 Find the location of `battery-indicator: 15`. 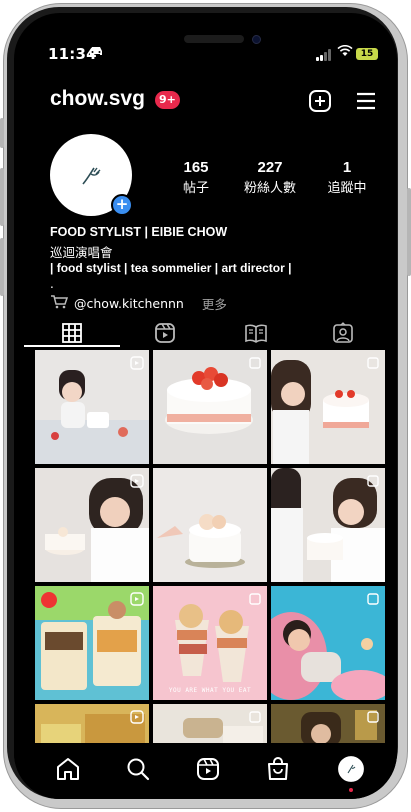

battery-indicator: 15 is located at coordinates (367, 54).